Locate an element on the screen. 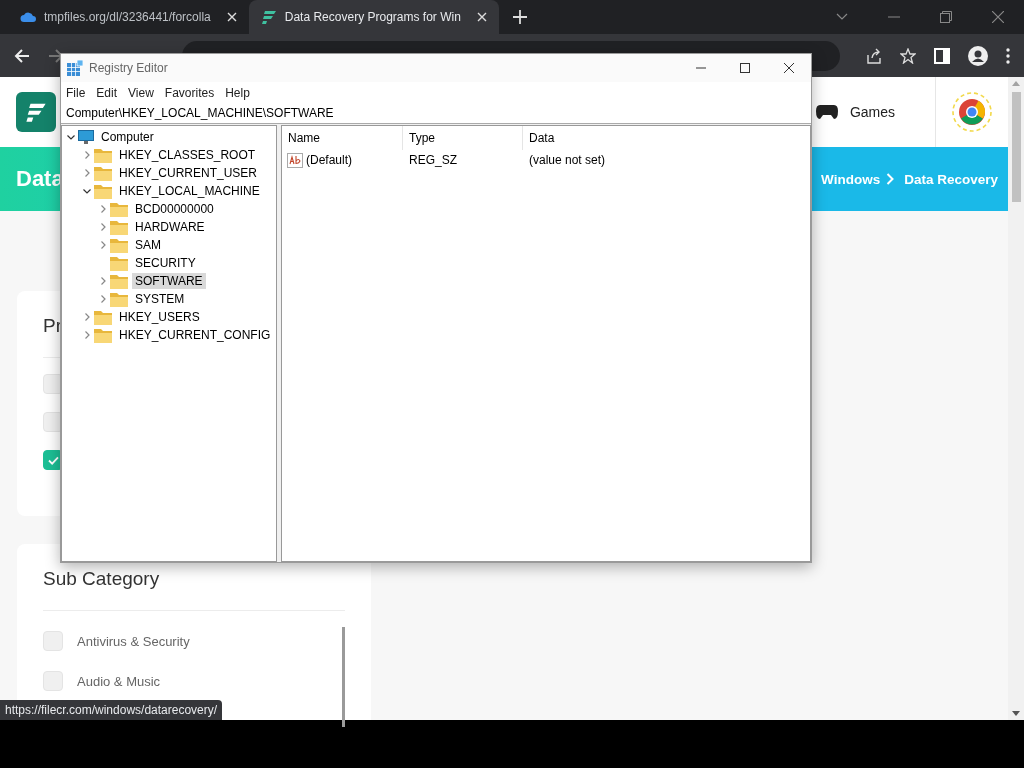  restore-icon is located at coordinates (946, 17).